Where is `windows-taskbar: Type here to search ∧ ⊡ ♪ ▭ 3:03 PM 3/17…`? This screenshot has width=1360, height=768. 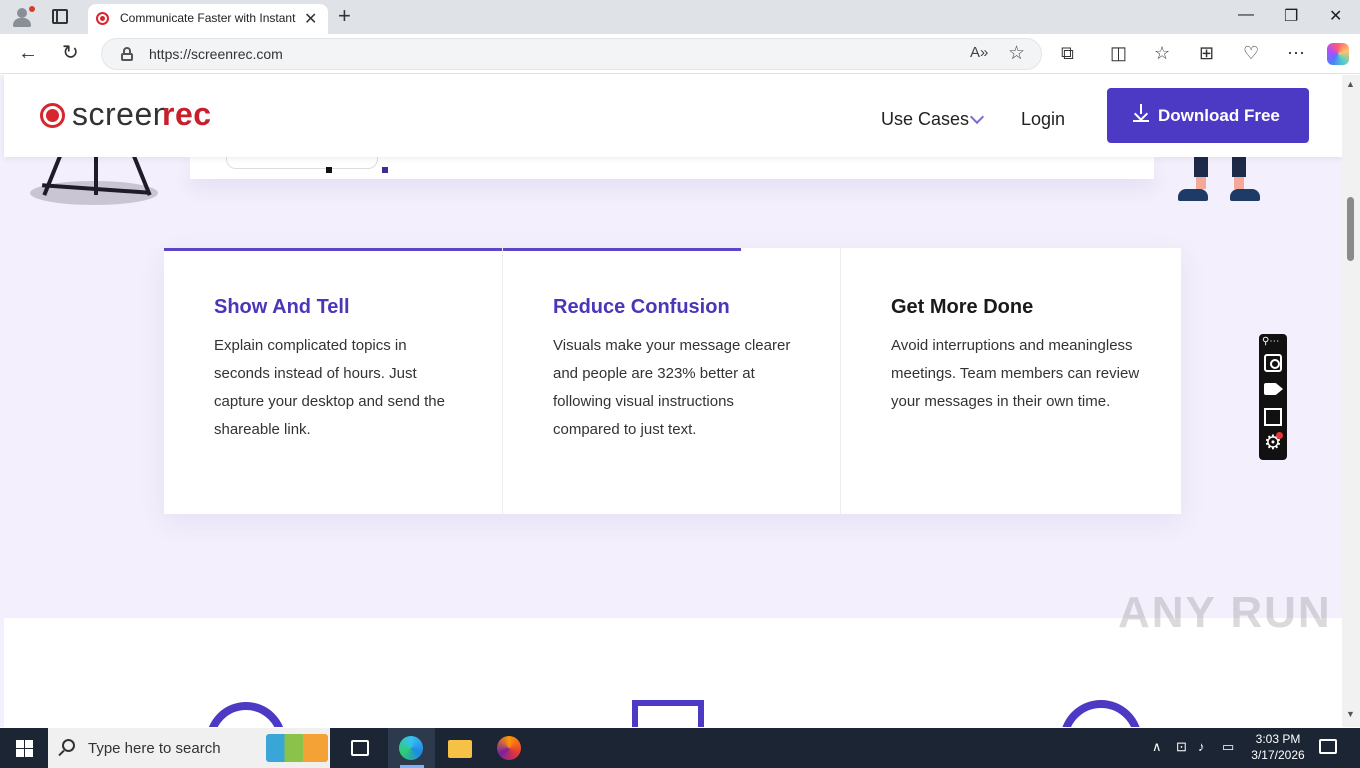
windows-taskbar: Type here to search ∧ ⊡ ♪ ▭ 3:03 PM 3/17… is located at coordinates (680, 748).